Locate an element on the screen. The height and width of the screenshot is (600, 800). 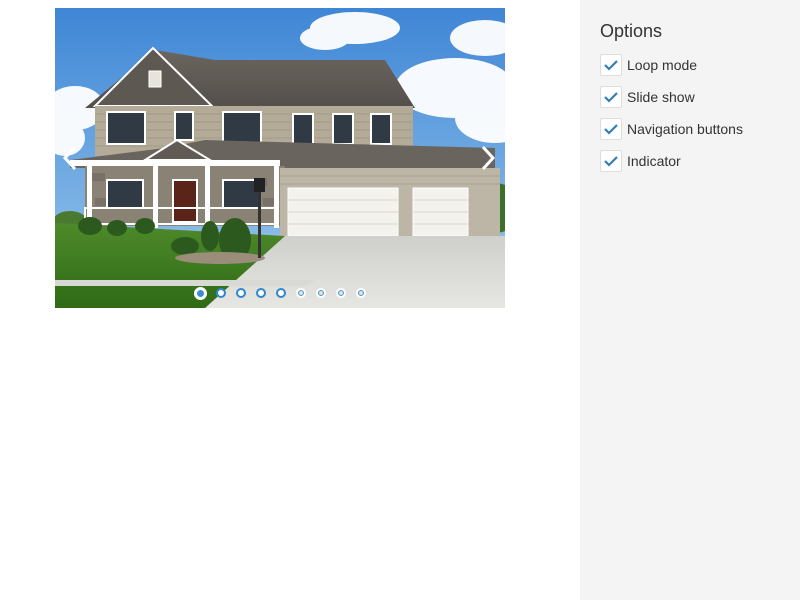
navigation-buttons-checkbox is located at coordinates (611, 129).